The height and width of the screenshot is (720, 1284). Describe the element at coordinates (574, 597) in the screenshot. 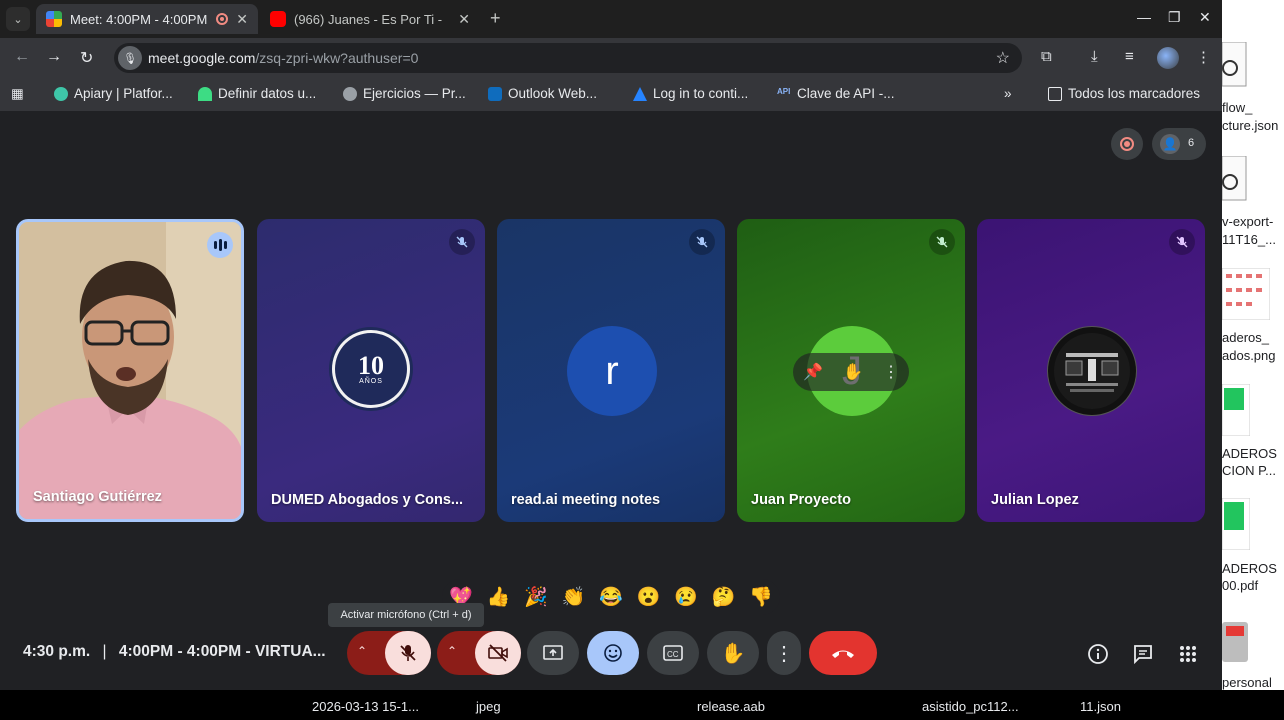

I see `reaction-clapping: 👏` at that location.